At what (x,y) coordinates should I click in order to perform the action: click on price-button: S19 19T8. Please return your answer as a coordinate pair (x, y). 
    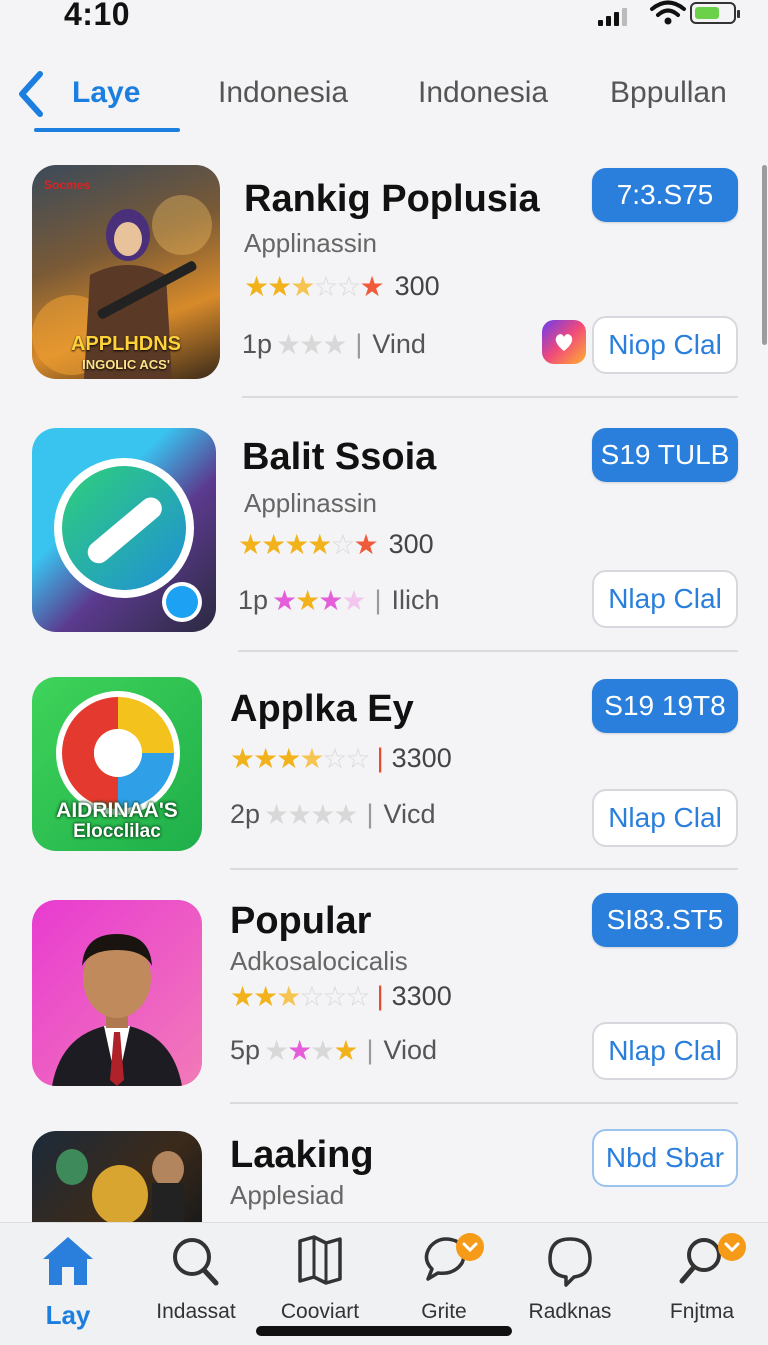
    Looking at the image, I should click on (665, 706).